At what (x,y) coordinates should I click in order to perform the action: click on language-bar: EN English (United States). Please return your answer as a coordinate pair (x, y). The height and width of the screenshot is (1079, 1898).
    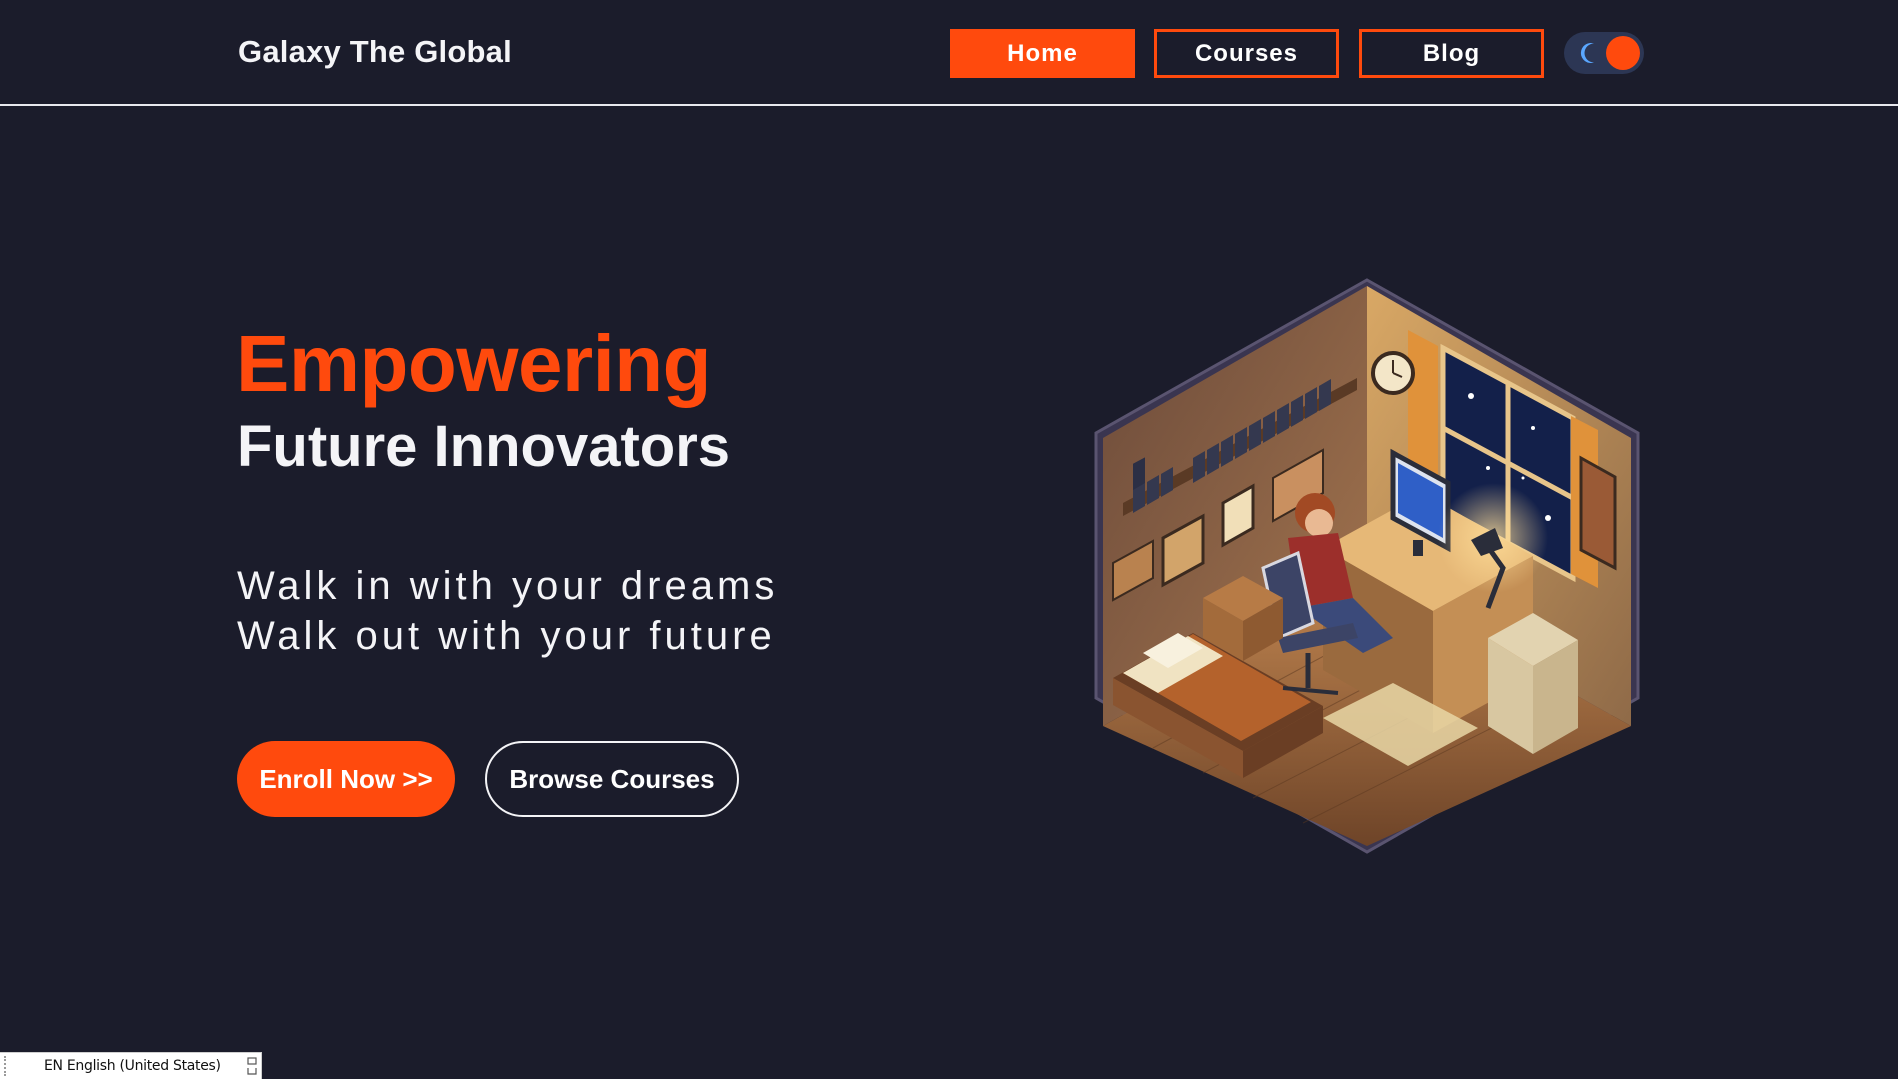
    Looking at the image, I should click on (131, 1065).